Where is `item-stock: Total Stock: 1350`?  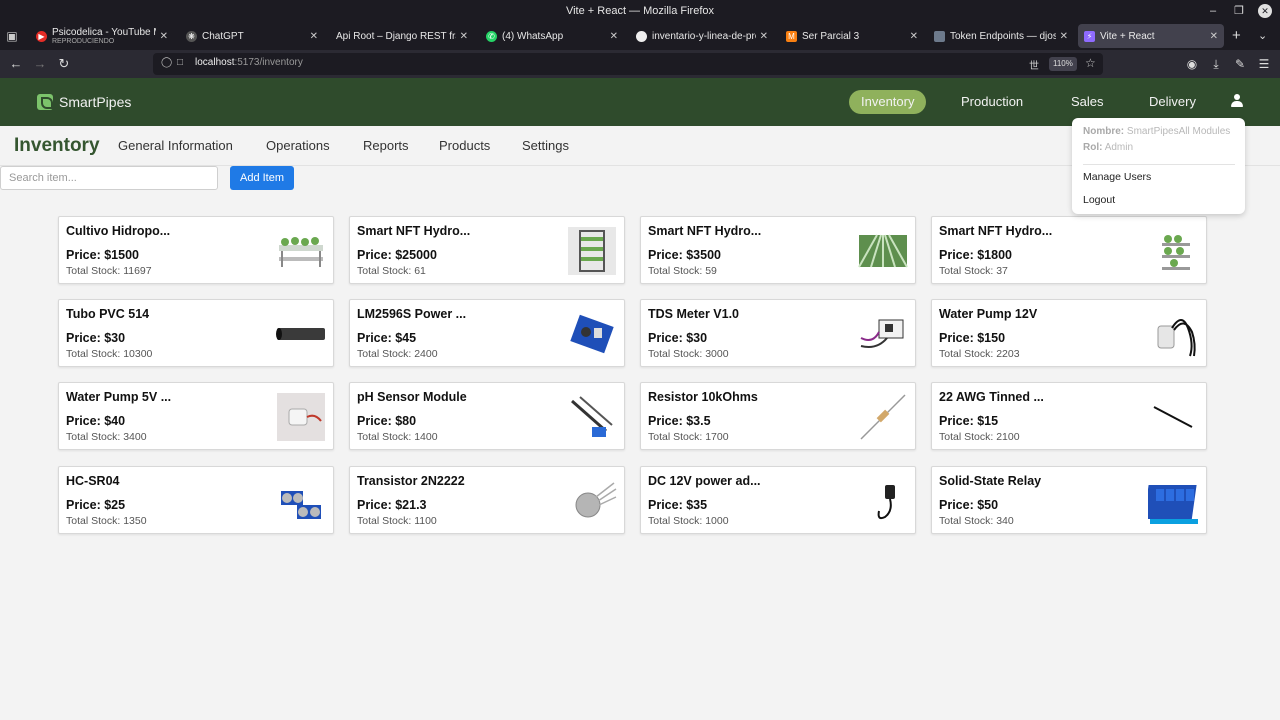
item-stock: Total Stock: 1350 is located at coordinates (106, 521).